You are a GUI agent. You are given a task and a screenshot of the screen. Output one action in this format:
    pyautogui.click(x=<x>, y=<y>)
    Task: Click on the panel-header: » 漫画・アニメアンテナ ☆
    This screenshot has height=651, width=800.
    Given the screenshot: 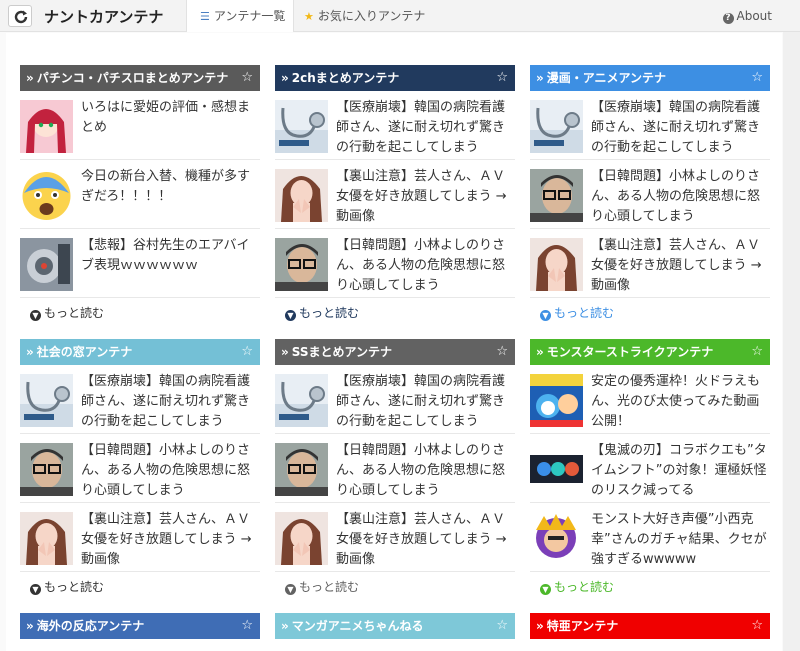 What is the action you would take?
    pyautogui.click(x=650, y=78)
    